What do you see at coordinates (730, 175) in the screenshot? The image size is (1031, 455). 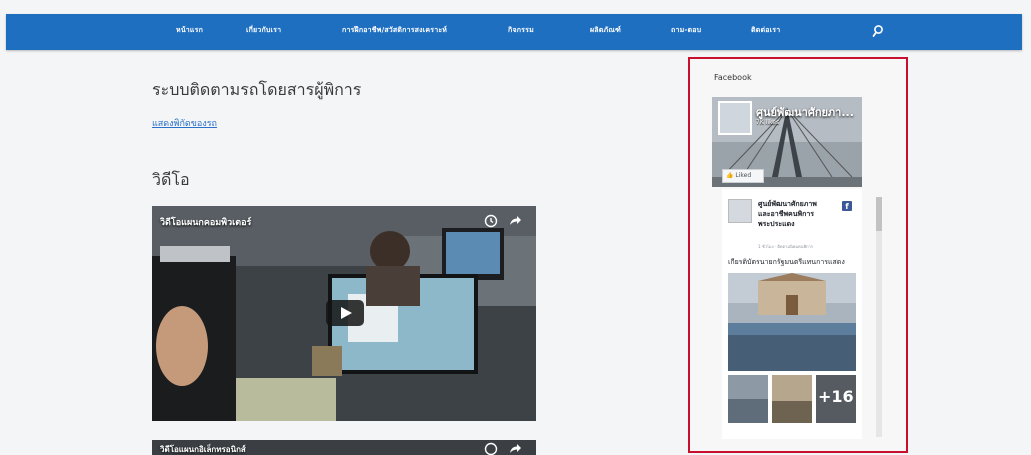 I see `thumbs-up-icon: 👍` at bounding box center [730, 175].